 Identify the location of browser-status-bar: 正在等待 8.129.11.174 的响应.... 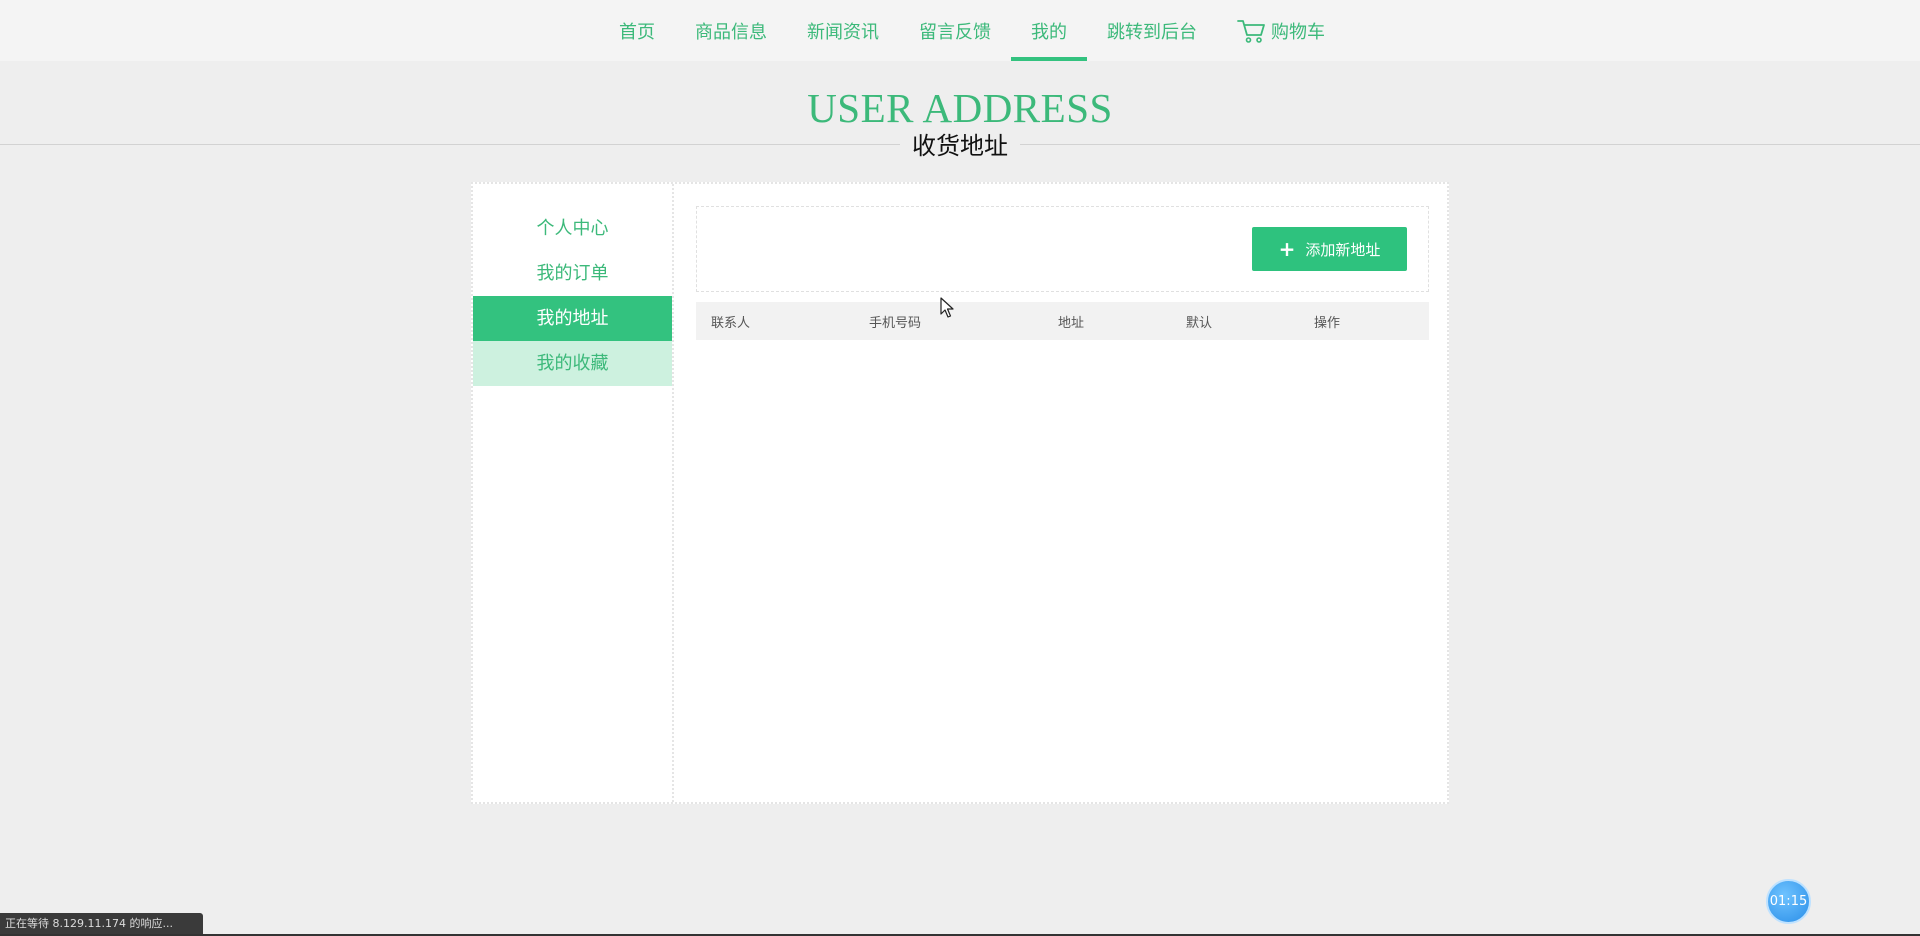
(101, 924).